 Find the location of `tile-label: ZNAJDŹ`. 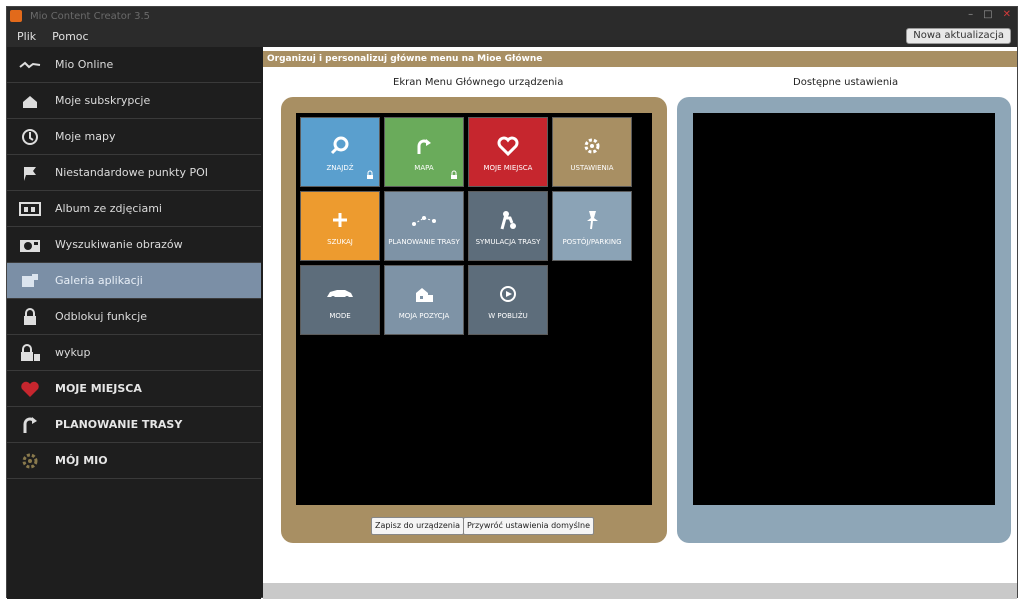

tile-label: ZNAJDŹ is located at coordinates (340, 167).